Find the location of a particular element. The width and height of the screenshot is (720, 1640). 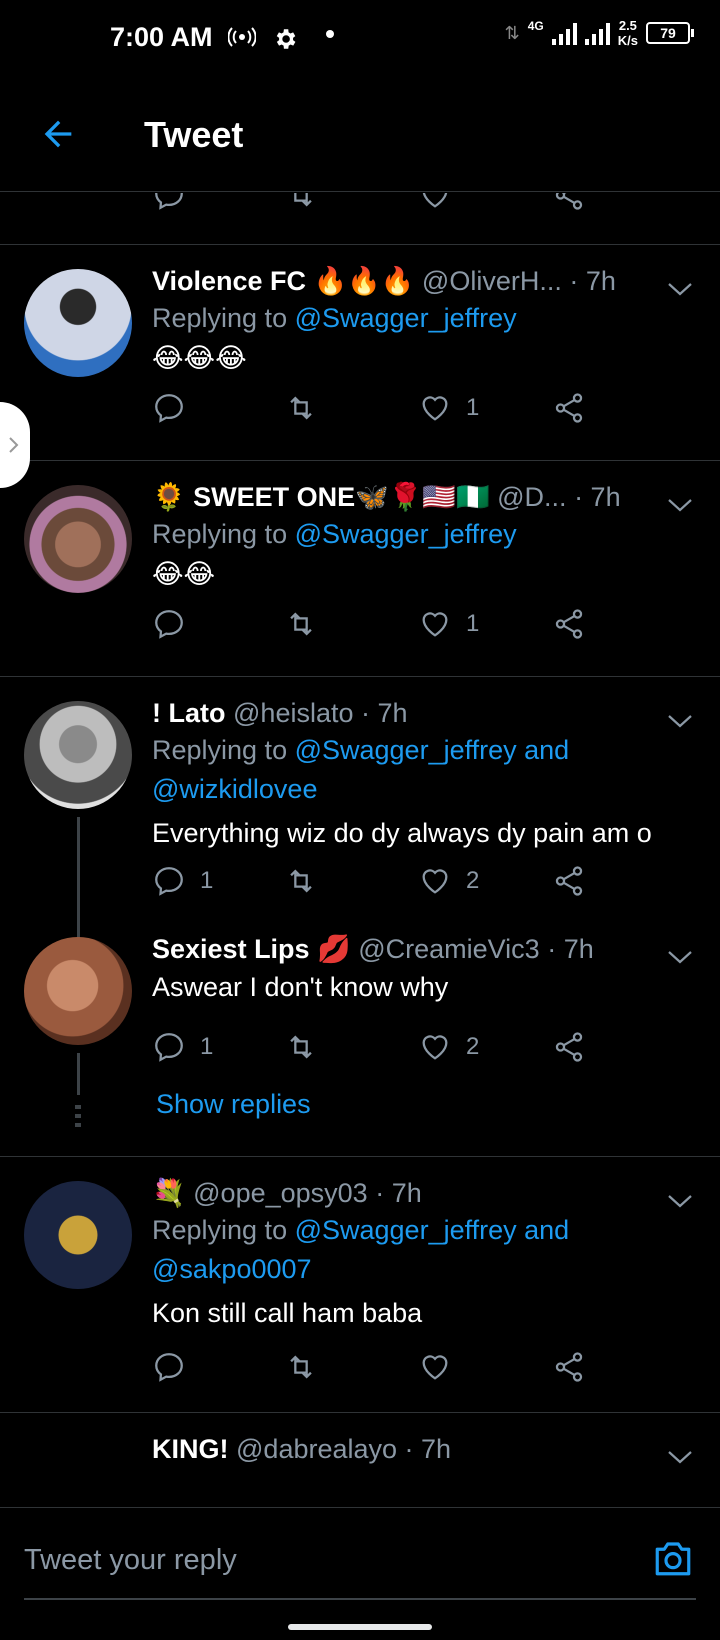

input-underline is located at coordinates (360, 1599).